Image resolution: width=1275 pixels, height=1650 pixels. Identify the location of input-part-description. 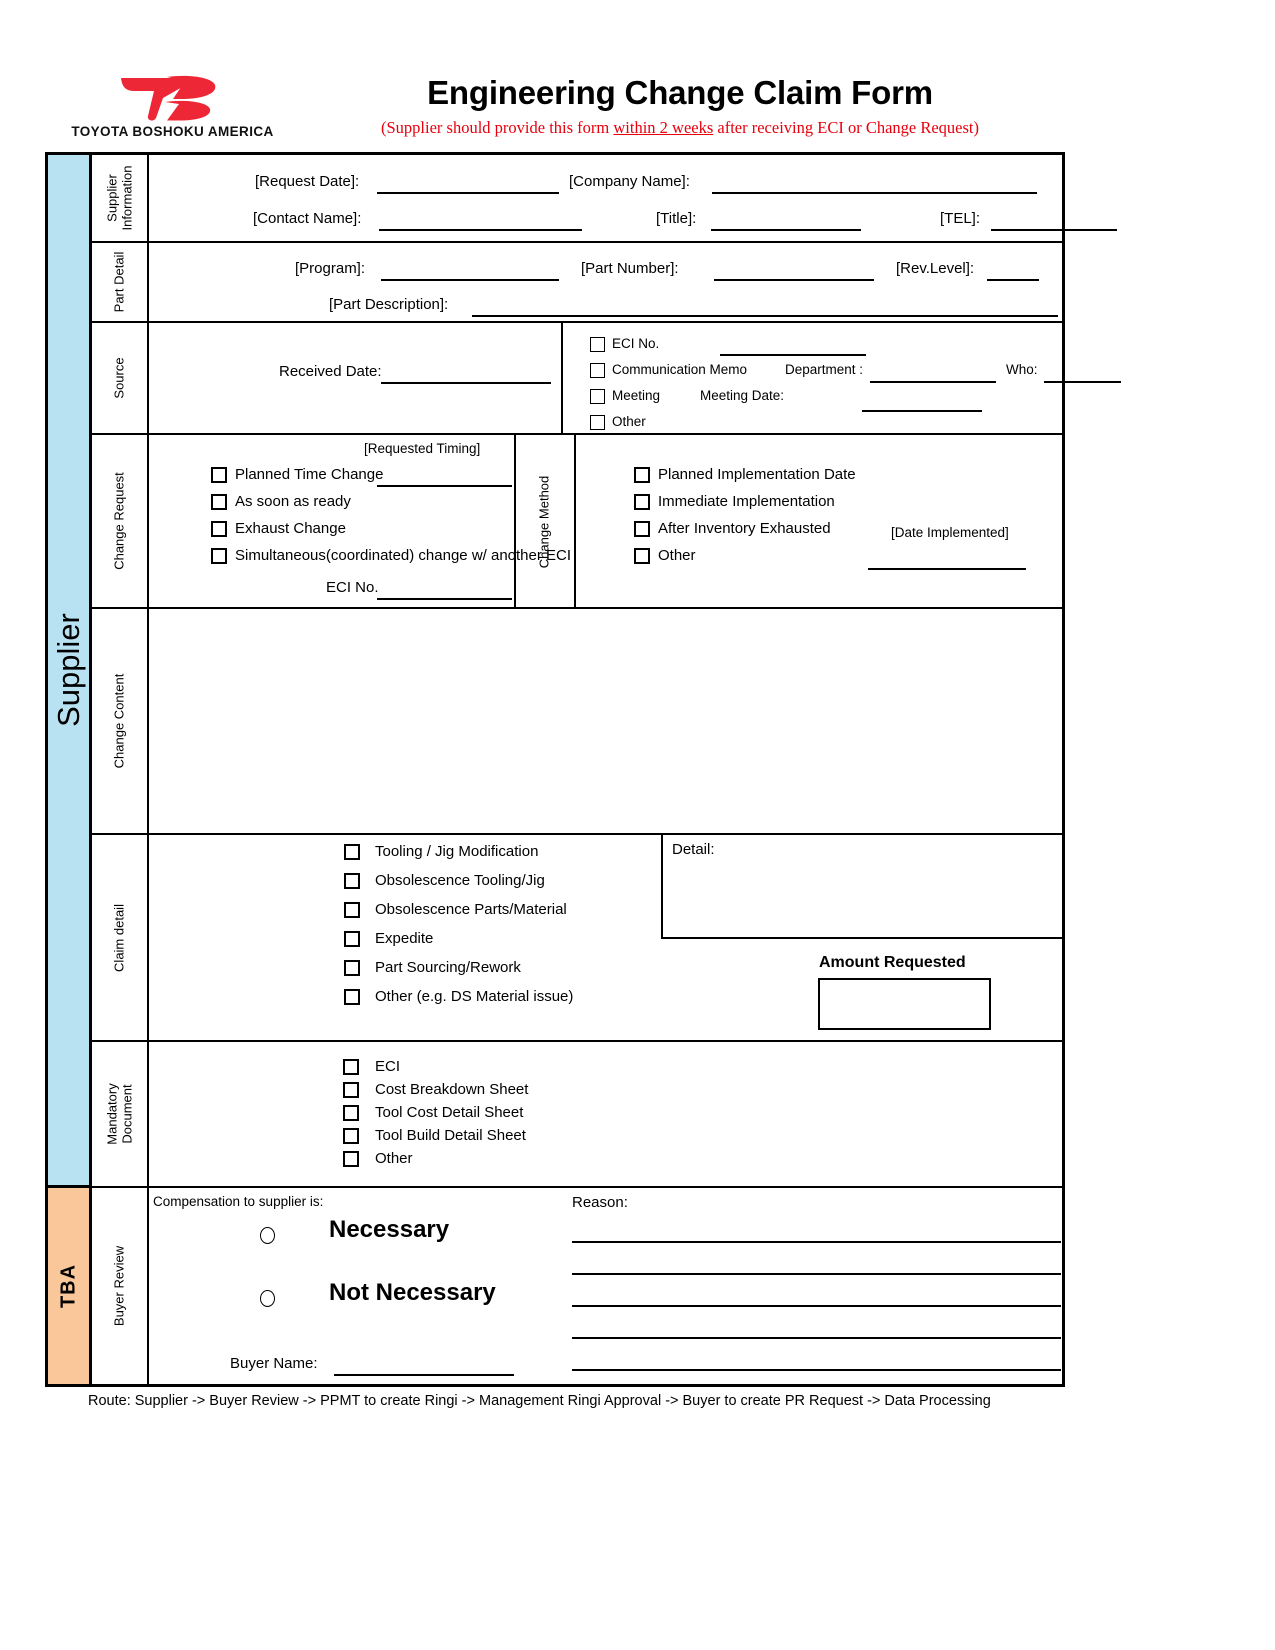
(765, 316).